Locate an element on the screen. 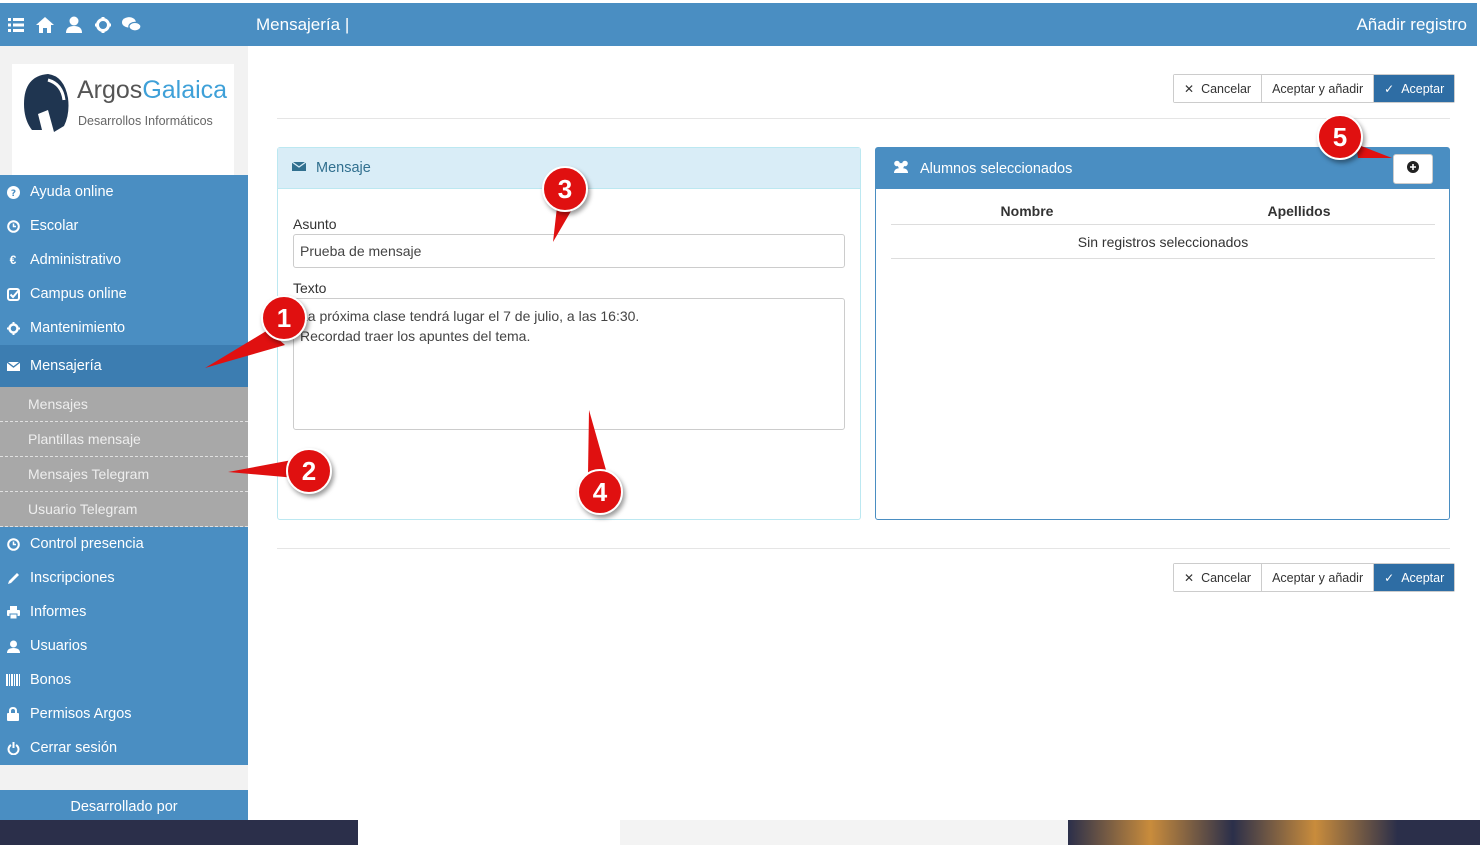 The height and width of the screenshot is (845, 1480). pencil-icon is located at coordinates (13, 578).